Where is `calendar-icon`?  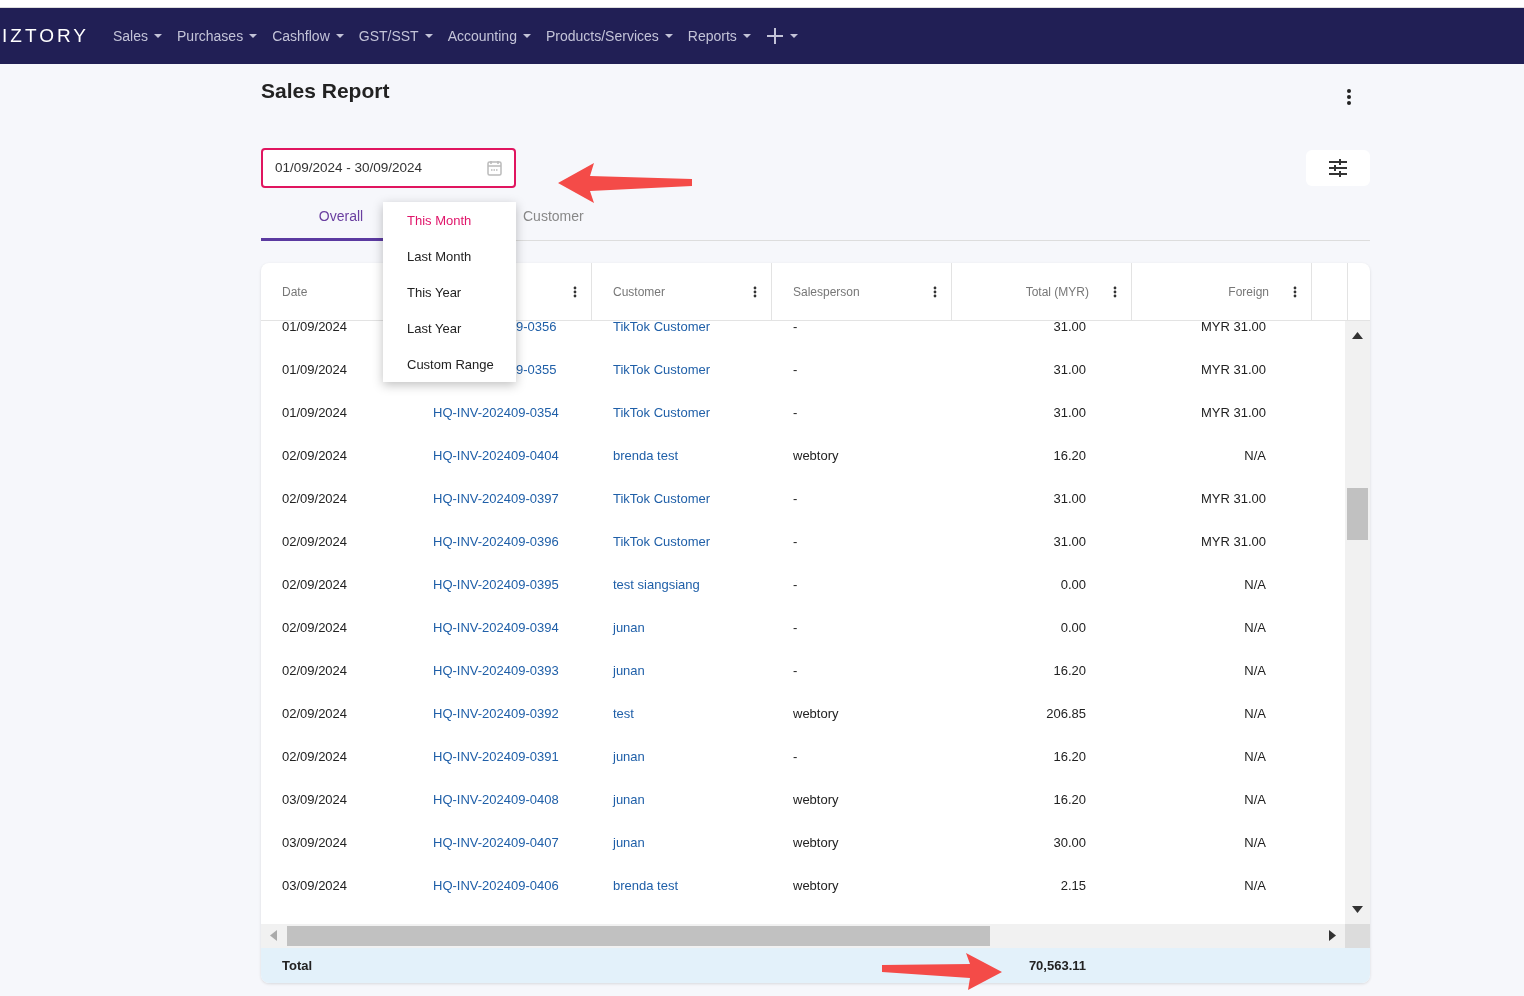 calendar-icon is located at coordinates (494, 168).